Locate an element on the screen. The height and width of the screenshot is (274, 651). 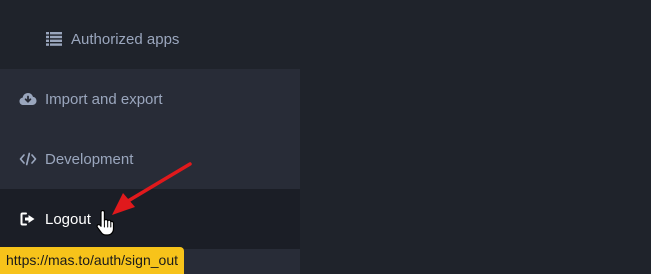
sign-out-icon is located at coordinates (28, 219).